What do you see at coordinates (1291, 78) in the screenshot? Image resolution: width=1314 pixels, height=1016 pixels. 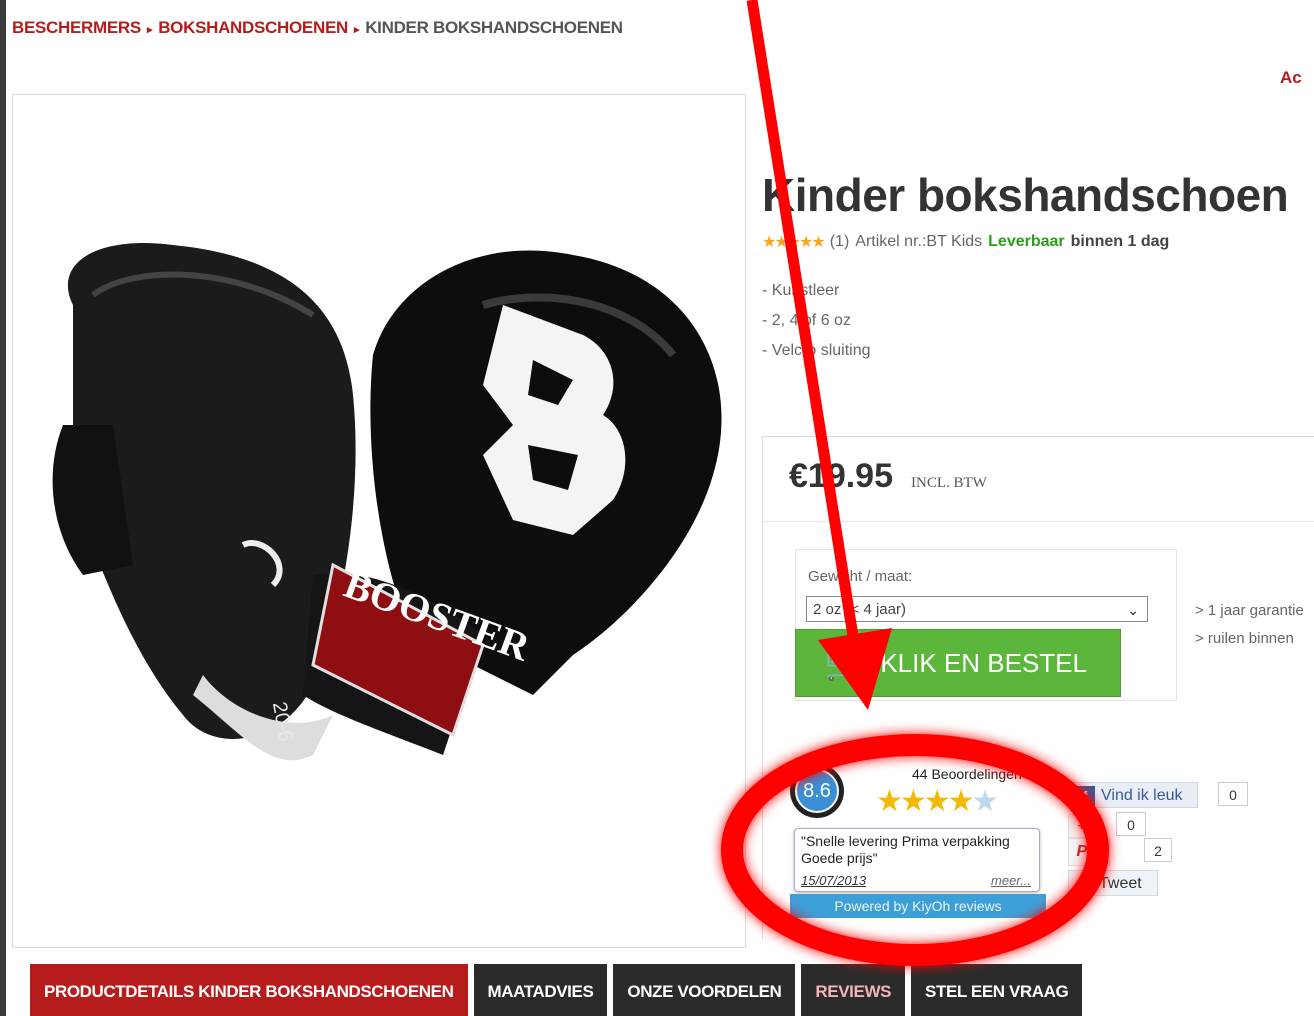 I see `header-link-cut: Ac` at bounding box center [1291, 78].